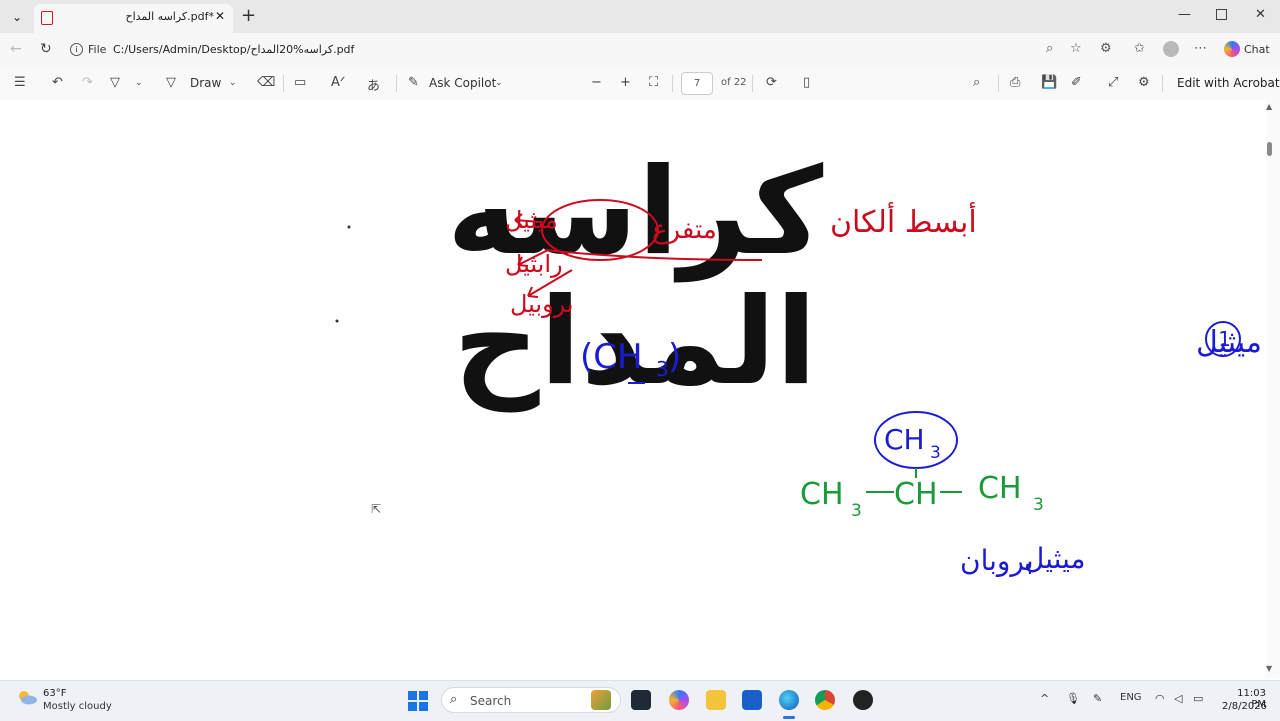  Describe the element at coordinates (54, 693) in the screenshot. I see `weather-temperature: 63°F` at that location.